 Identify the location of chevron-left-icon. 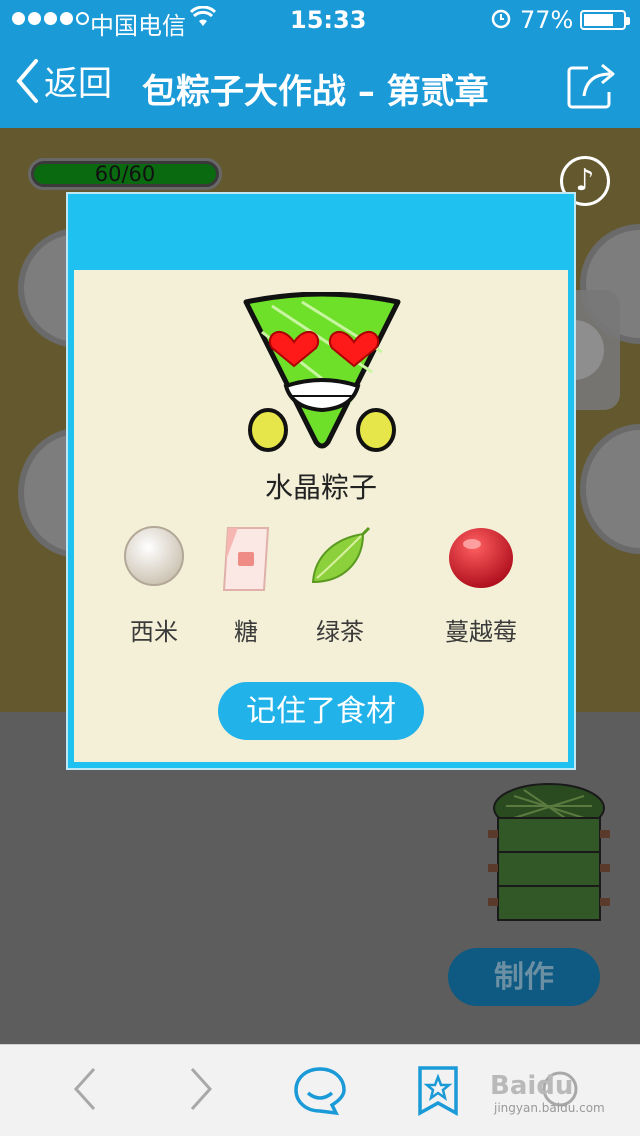
(27, 80).